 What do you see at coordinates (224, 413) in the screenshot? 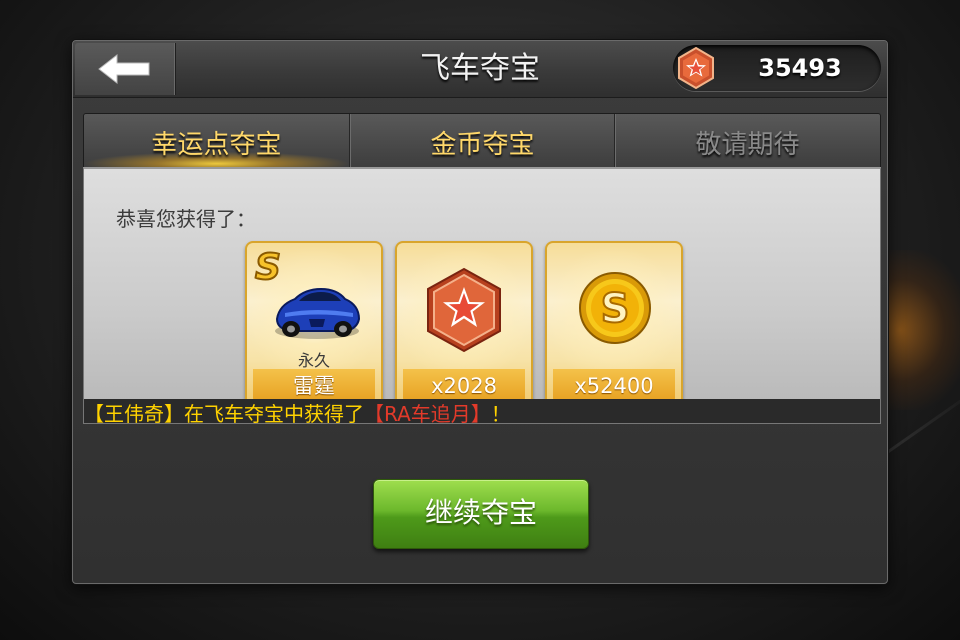
I see `ticker-text: 【王伟奇】在飞车夺宝中获得了` at bounding box center [224, 413].